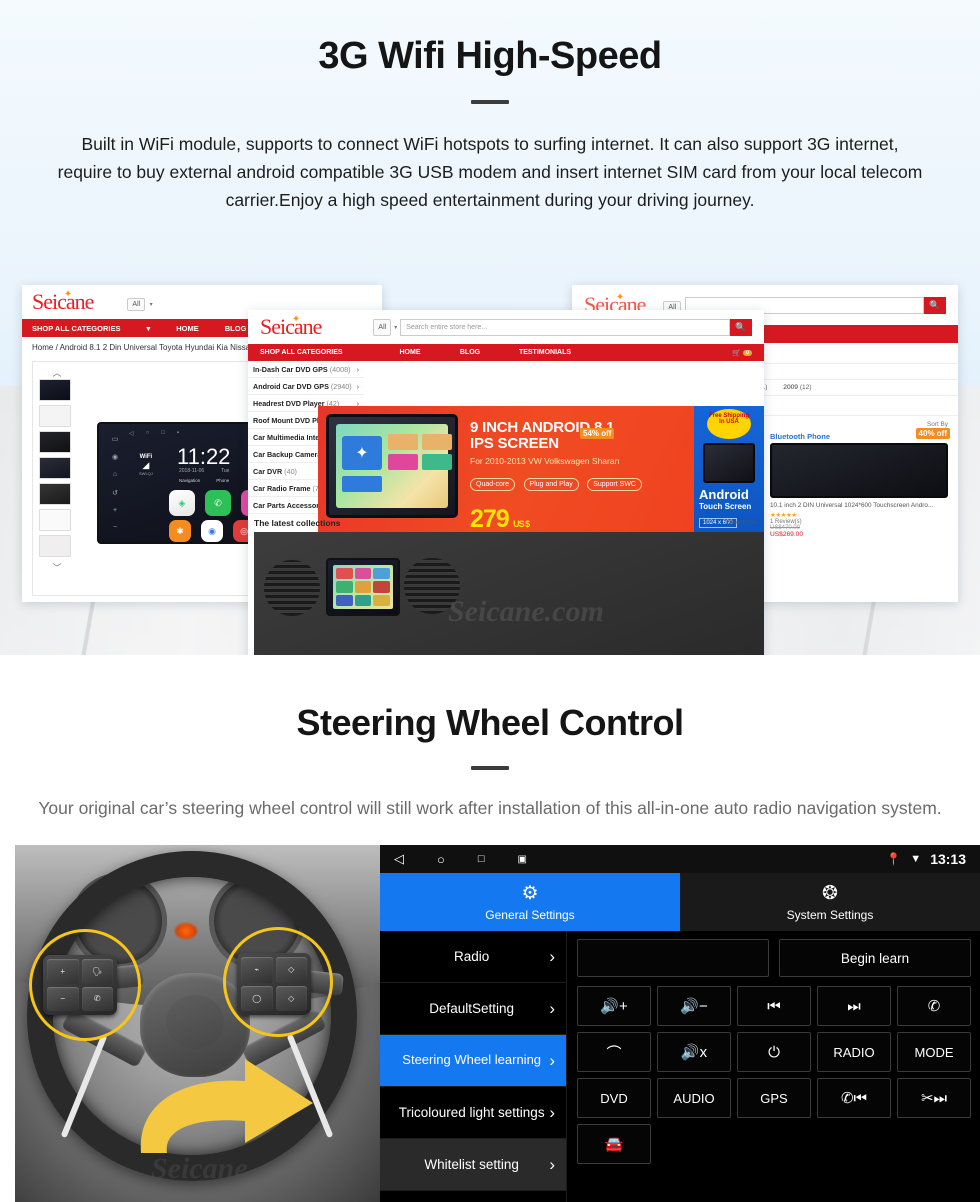 This screenshot has width=980, height=1202. What do you see at coordinates (493, 485) in the screenshot?
I see `banner-pill: Quad-core` at bounding box center [493, 485].